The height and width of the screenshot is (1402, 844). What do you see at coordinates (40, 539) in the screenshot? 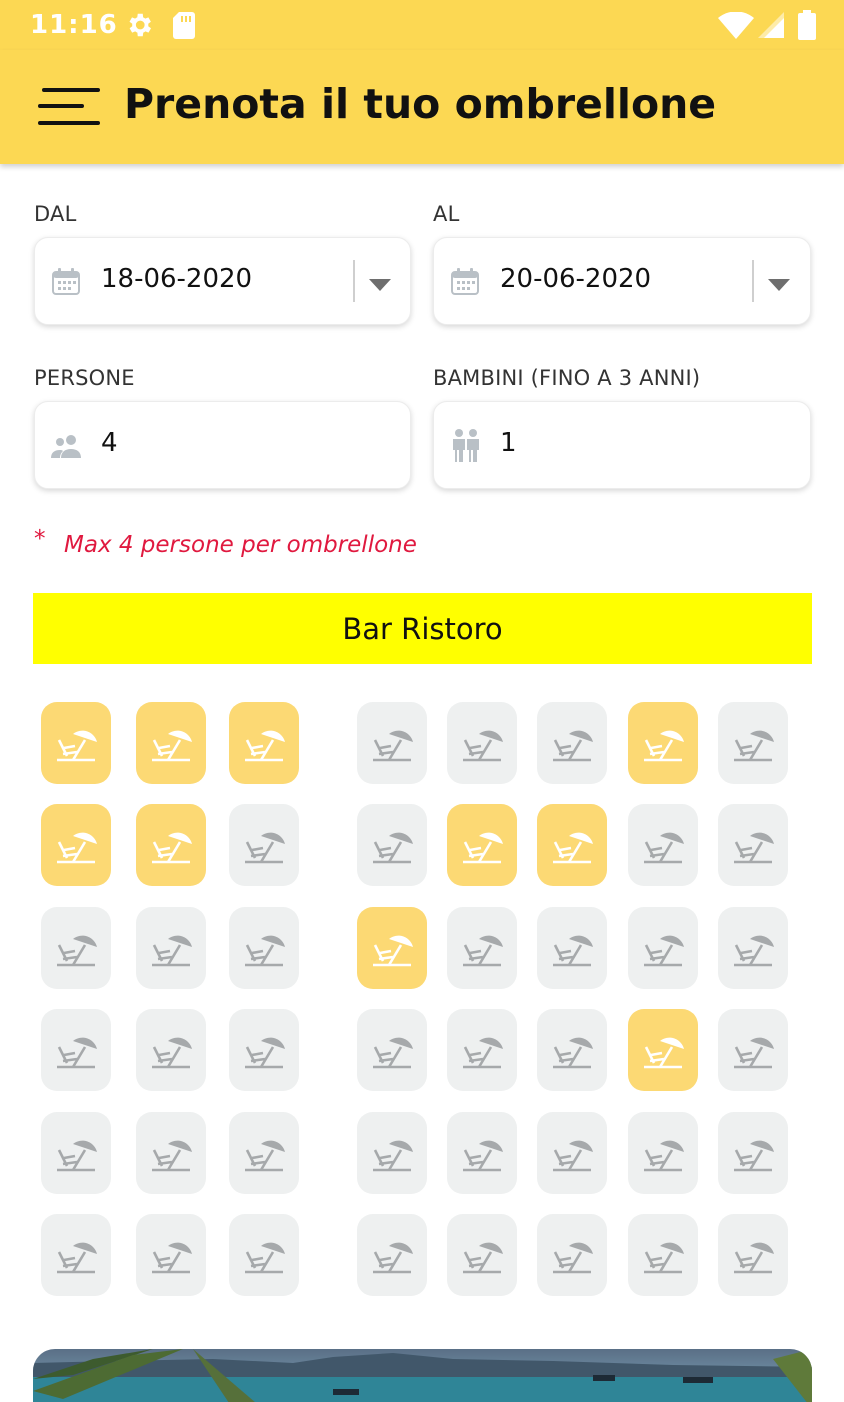
I see `required-star: *` at bounding box center [40, 539].